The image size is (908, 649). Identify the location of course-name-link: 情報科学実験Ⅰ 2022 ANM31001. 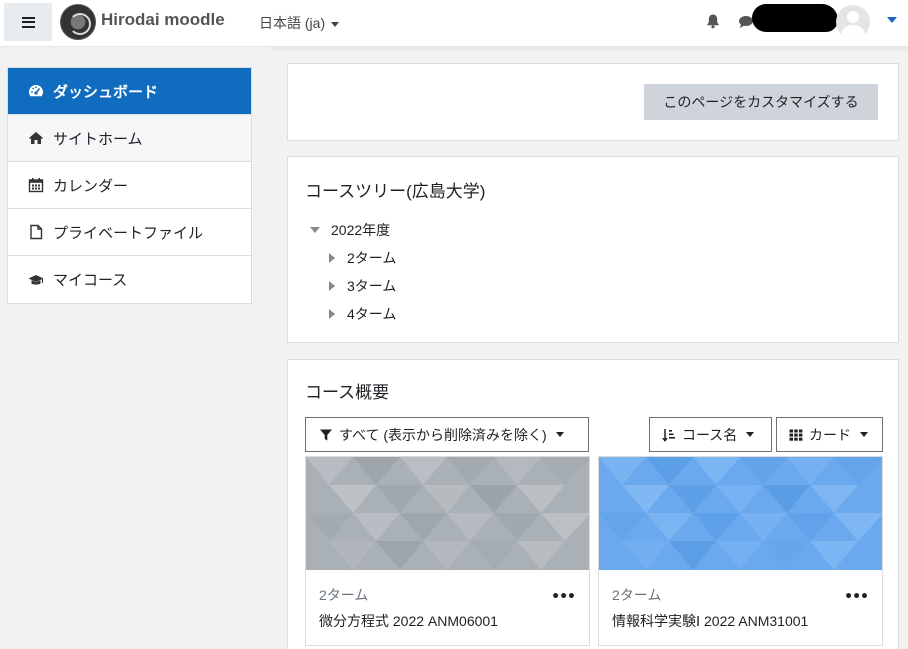
(710, 621).